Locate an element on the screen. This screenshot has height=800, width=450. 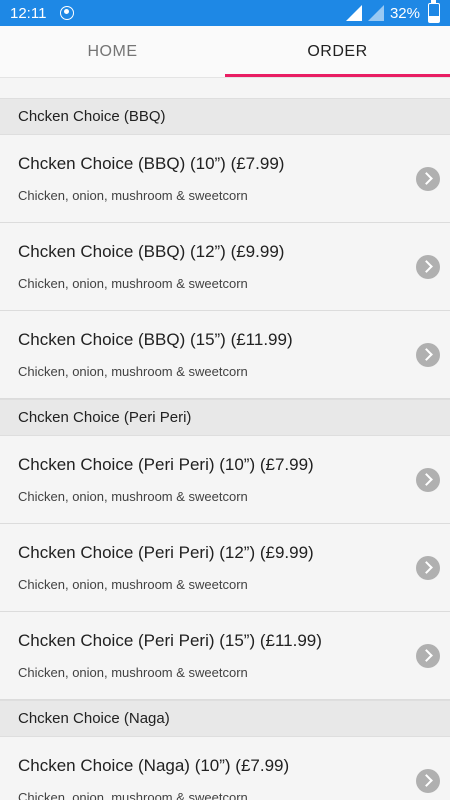
list-spacer is located at coordinates (225, 88).